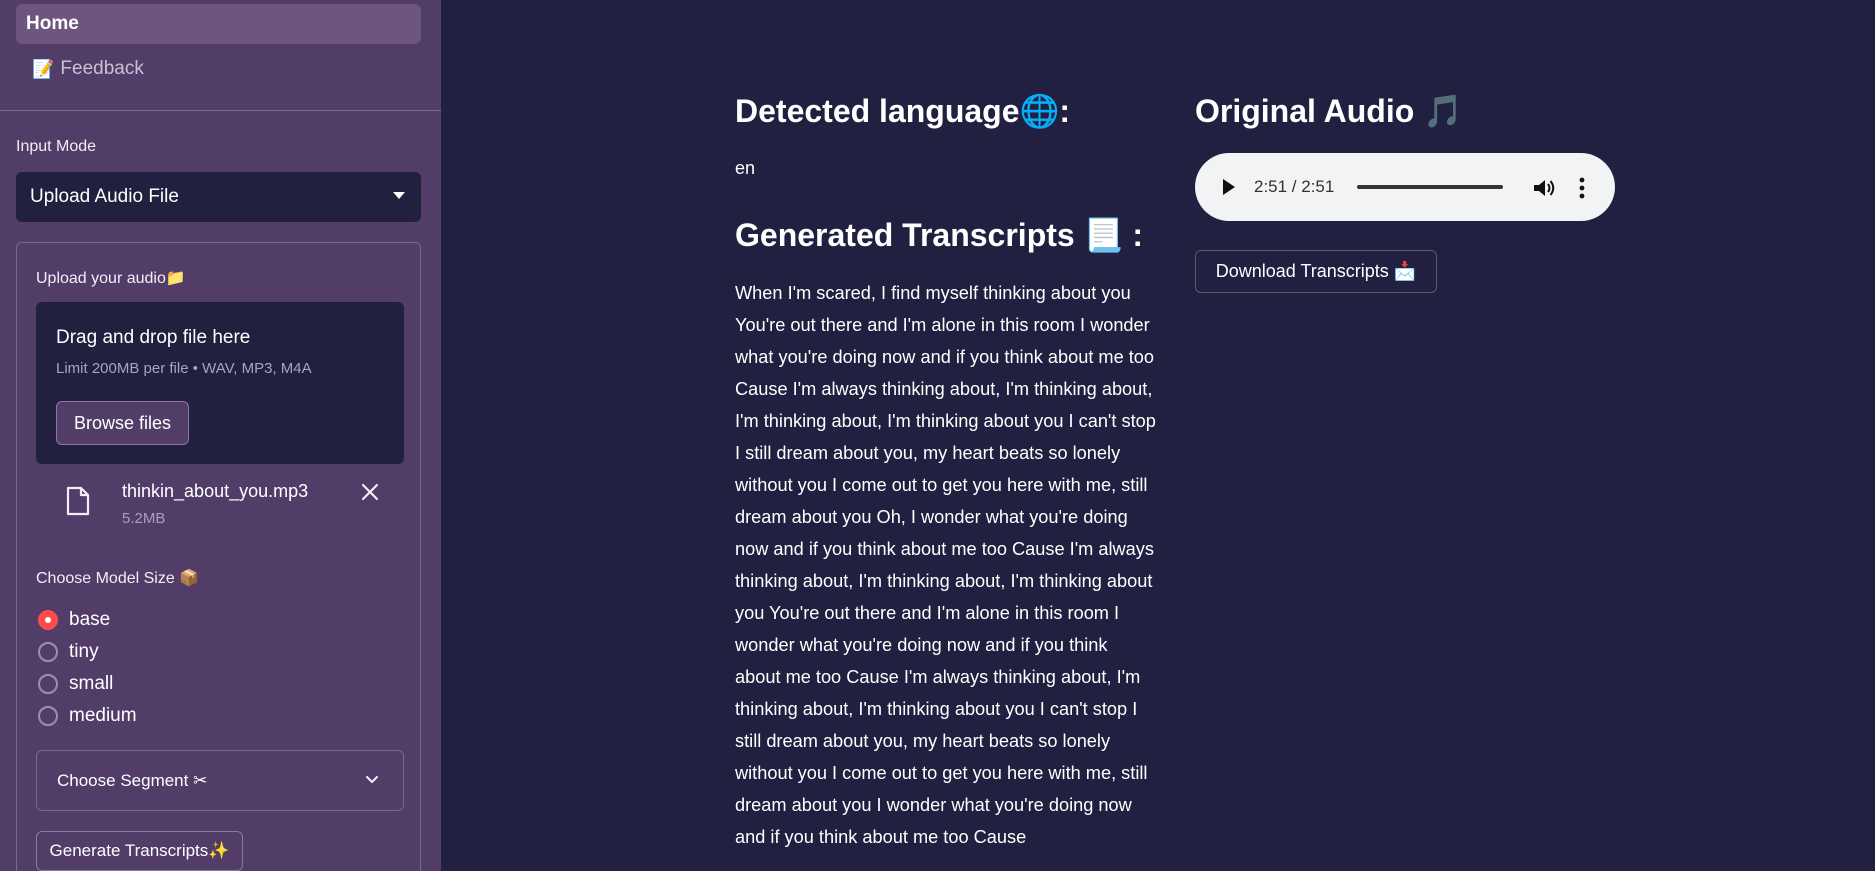  I want to click on nav-item-home: Home, so click(218, 24).